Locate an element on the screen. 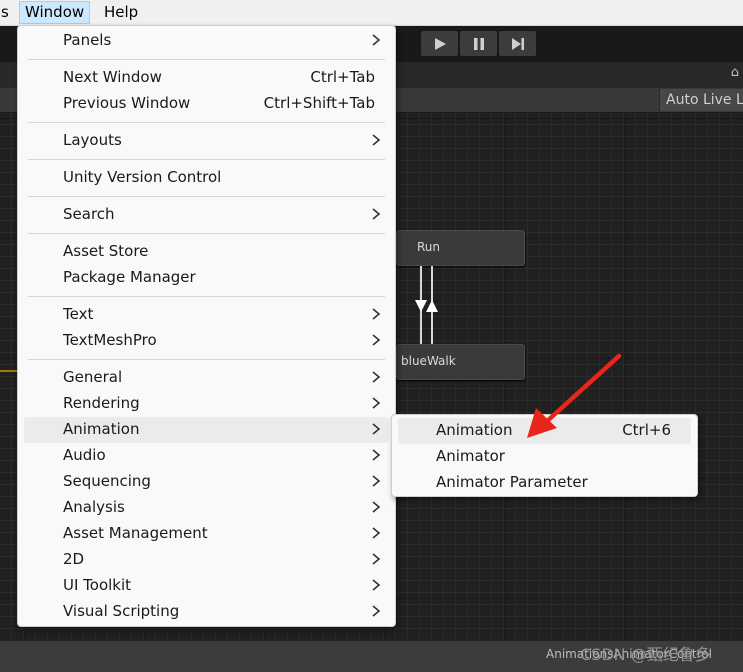 The height and width of the screenshot is (672, 743). menu-item-label: Animator is located at coordinates (470, 456).